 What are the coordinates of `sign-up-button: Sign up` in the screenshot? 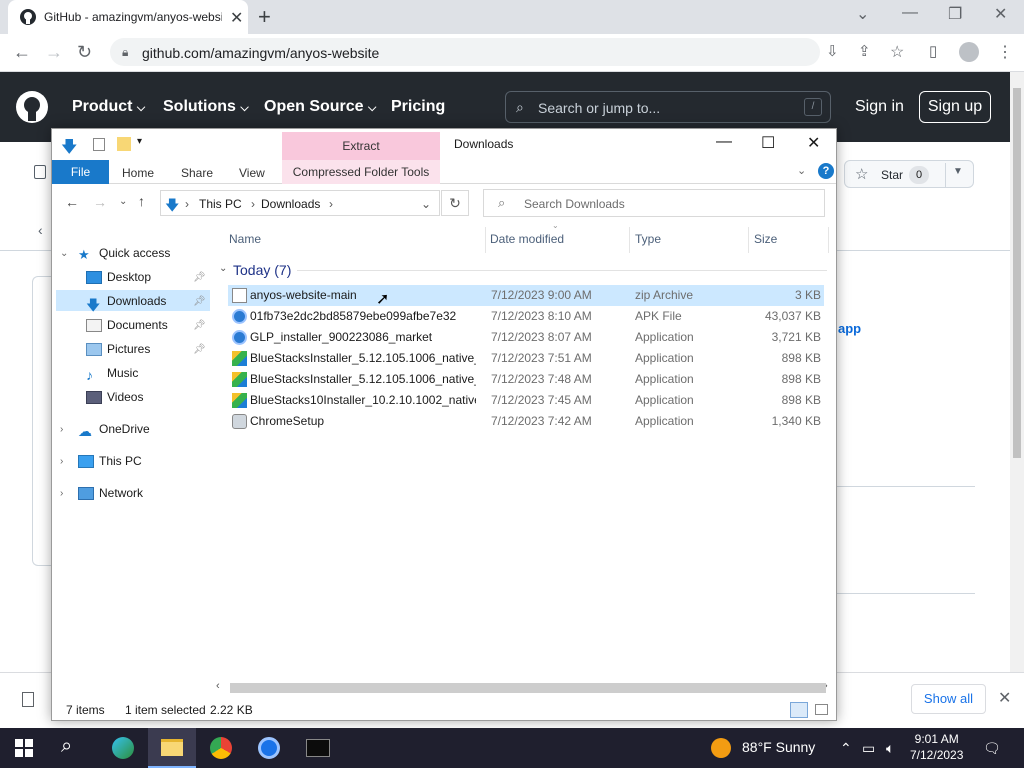 It's located at (955, 107).